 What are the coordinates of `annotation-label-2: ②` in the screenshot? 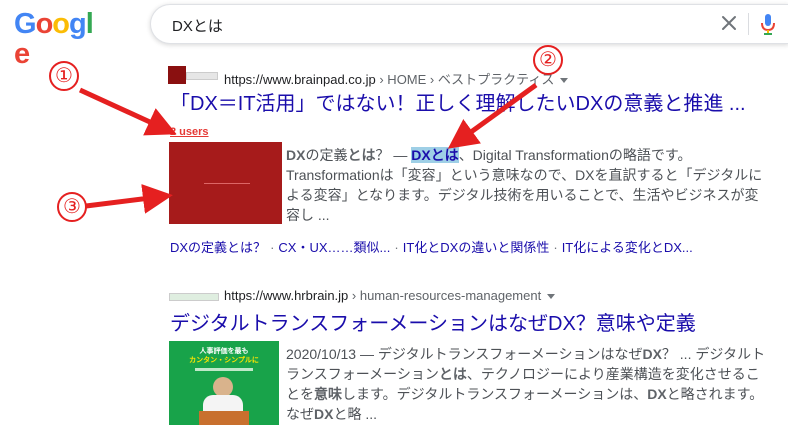 It's located at (548, 60).